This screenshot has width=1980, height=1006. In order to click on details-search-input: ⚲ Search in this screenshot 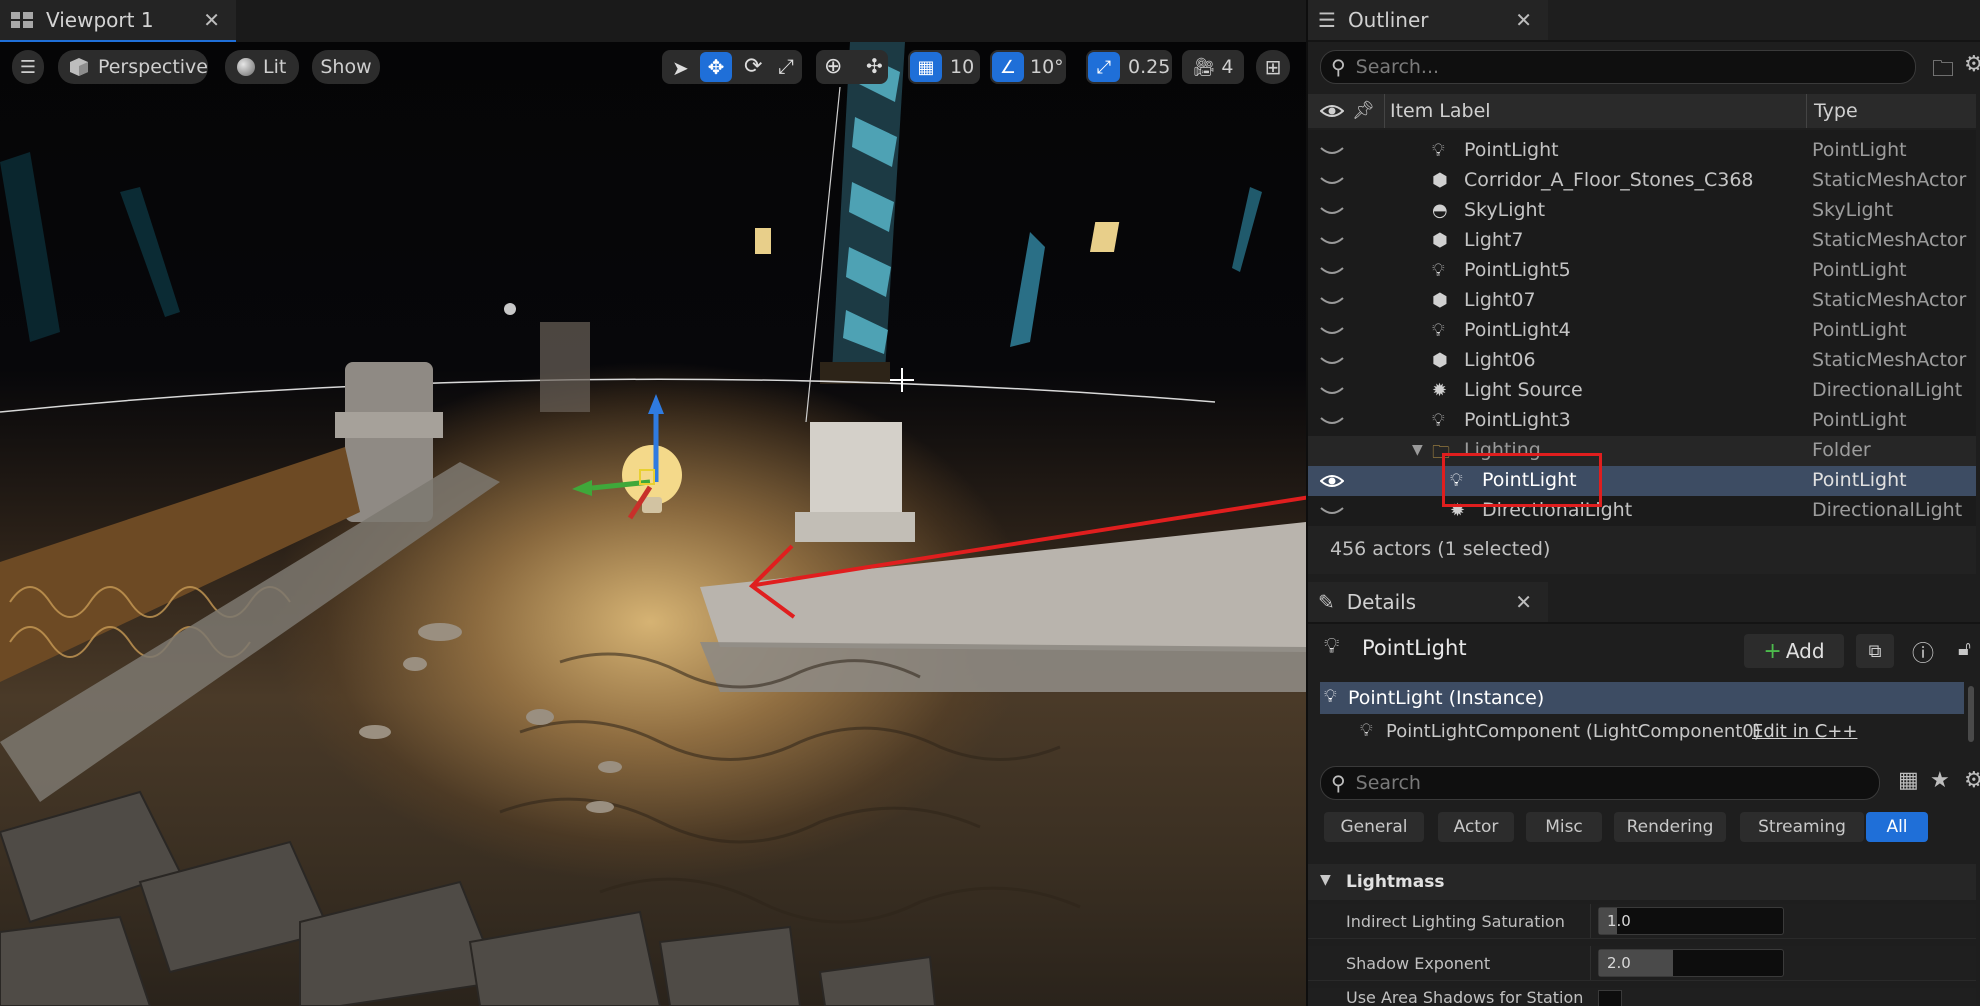, I will do `click(1600, 783)`.